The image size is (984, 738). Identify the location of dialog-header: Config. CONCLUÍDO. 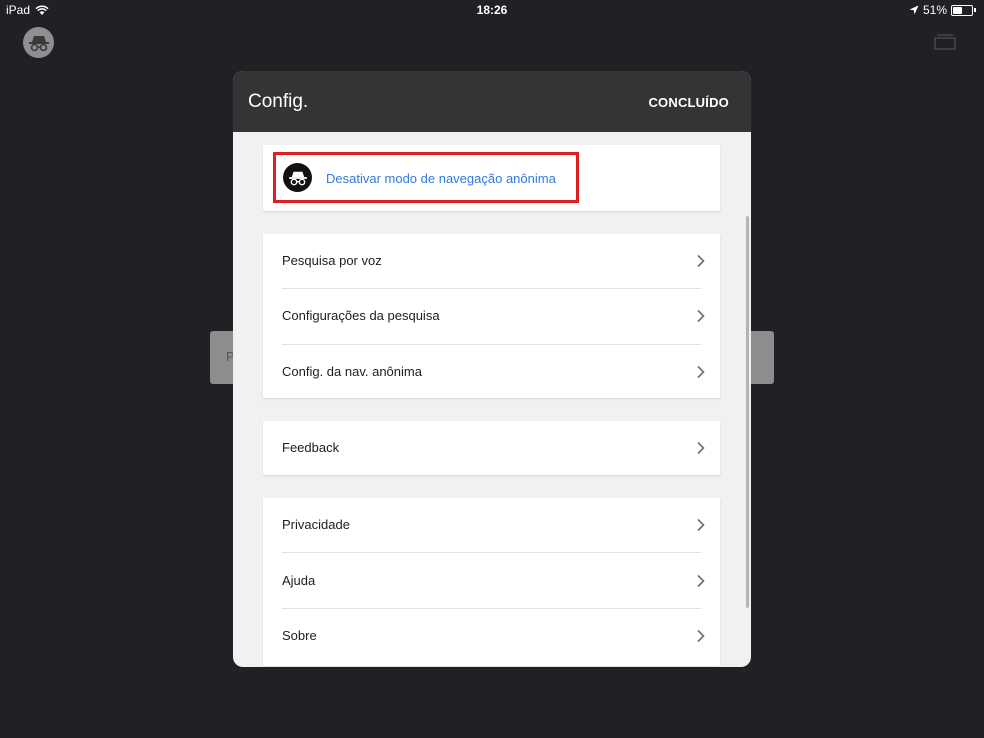
(492, 101).